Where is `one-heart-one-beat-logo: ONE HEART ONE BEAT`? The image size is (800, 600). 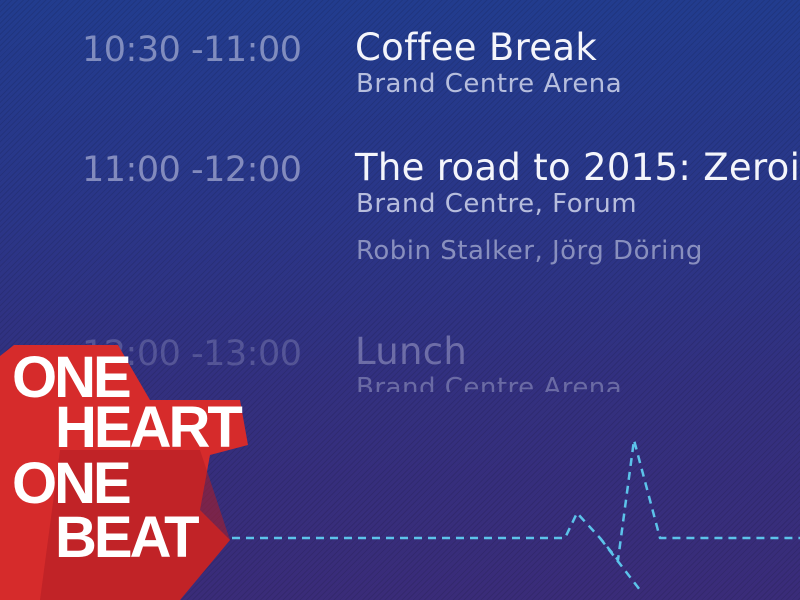
one-heart-one-beat-logo: ONE HEART ONE BEAT is located at coordinates (124, 472).